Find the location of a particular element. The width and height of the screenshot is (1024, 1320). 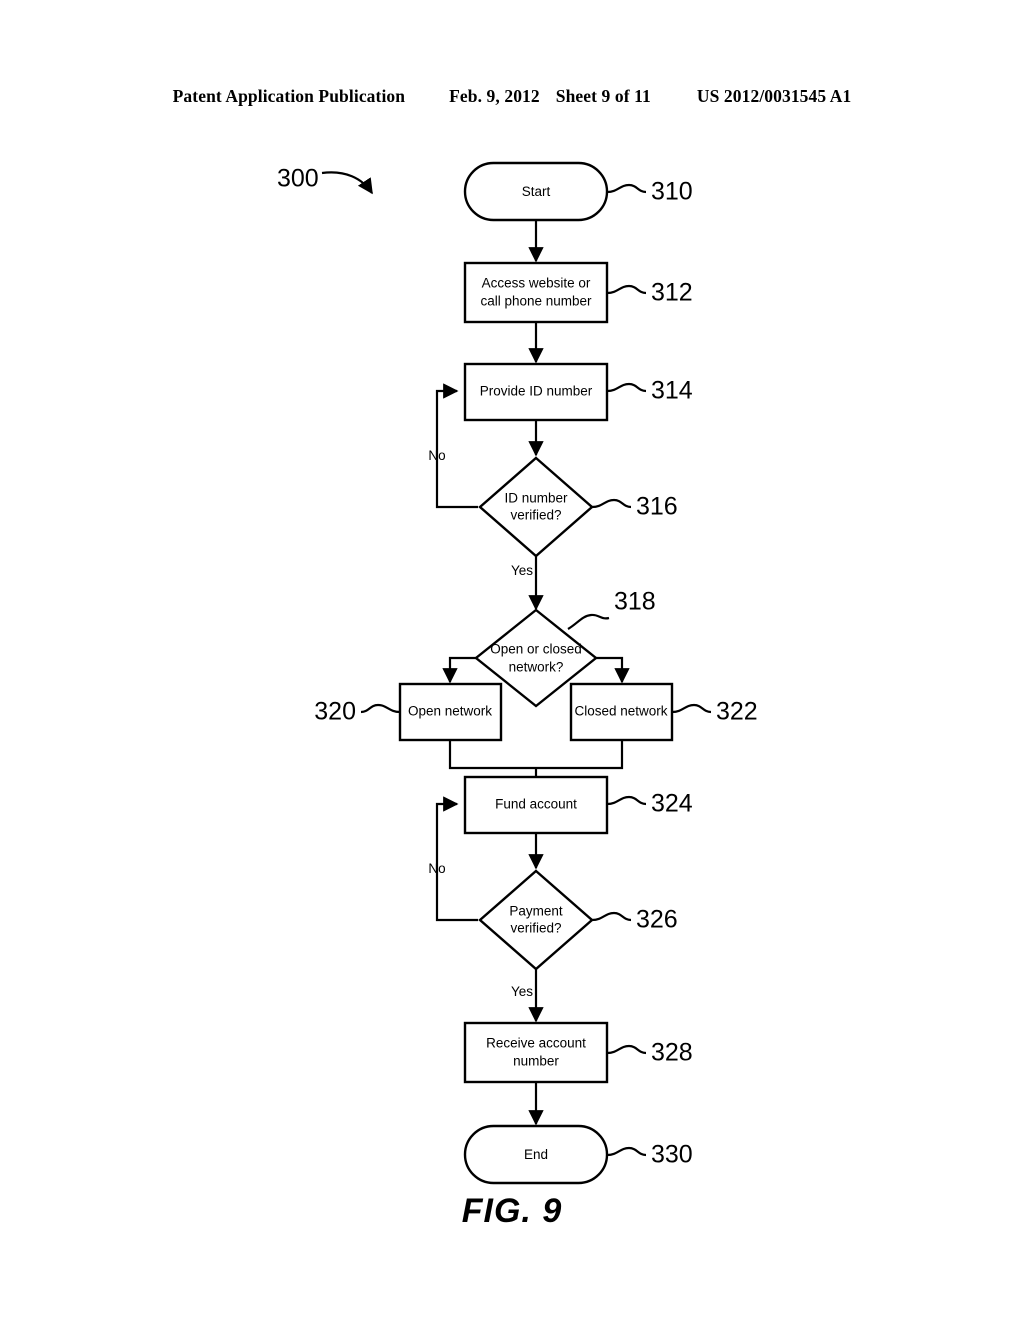

ref-num-320: 320 is located at coordinates (335, 712).